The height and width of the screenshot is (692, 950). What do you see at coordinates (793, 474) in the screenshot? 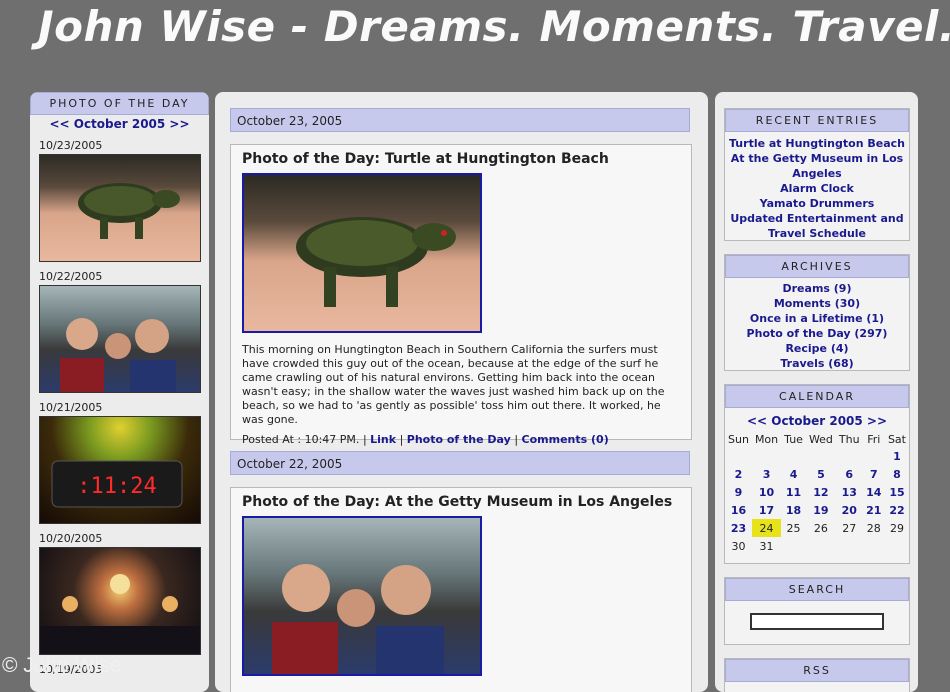
I see `calendar-day-link: 4` at bounding box center [793, 474].